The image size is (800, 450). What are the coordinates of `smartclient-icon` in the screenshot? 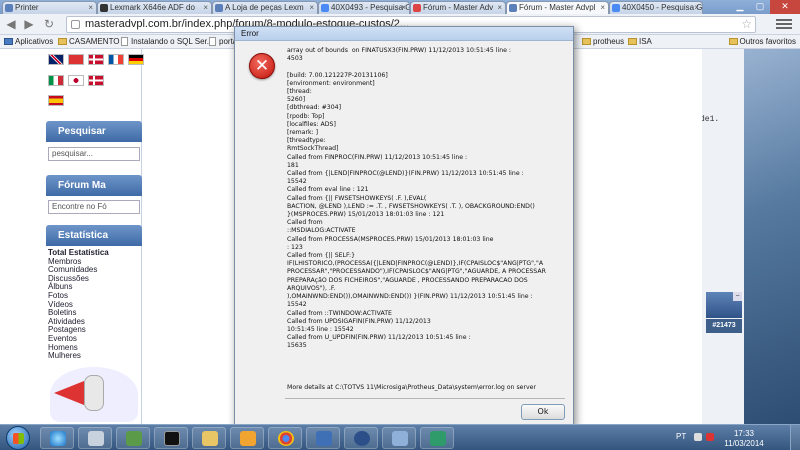 It's located at (438, 438).